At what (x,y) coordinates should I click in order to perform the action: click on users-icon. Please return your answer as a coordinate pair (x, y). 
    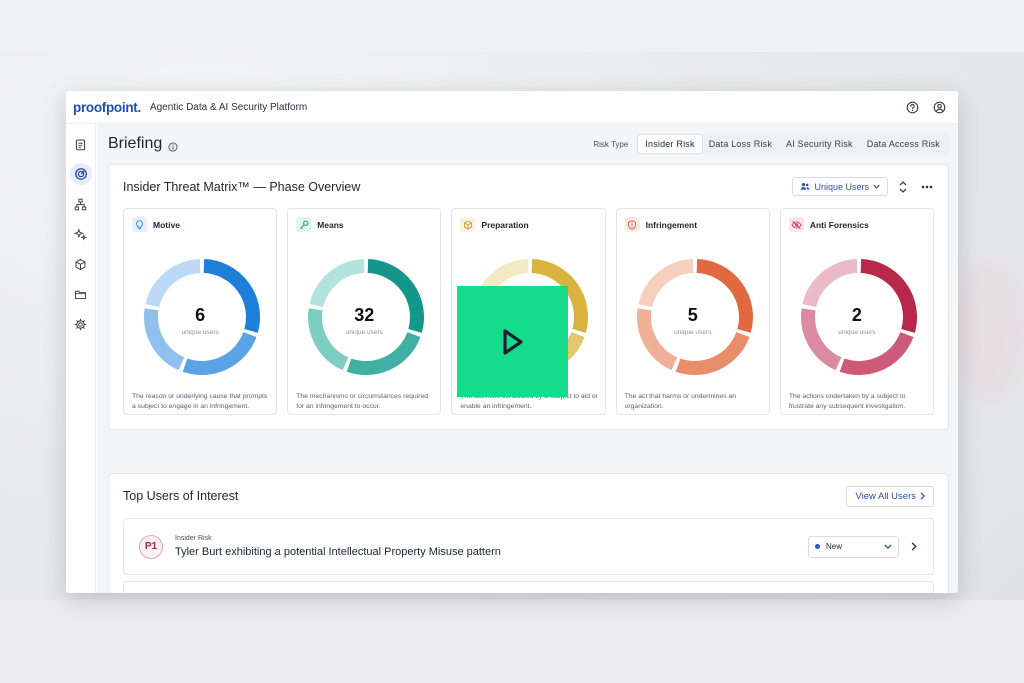
    Looking at the image, I should click on (805, 186).